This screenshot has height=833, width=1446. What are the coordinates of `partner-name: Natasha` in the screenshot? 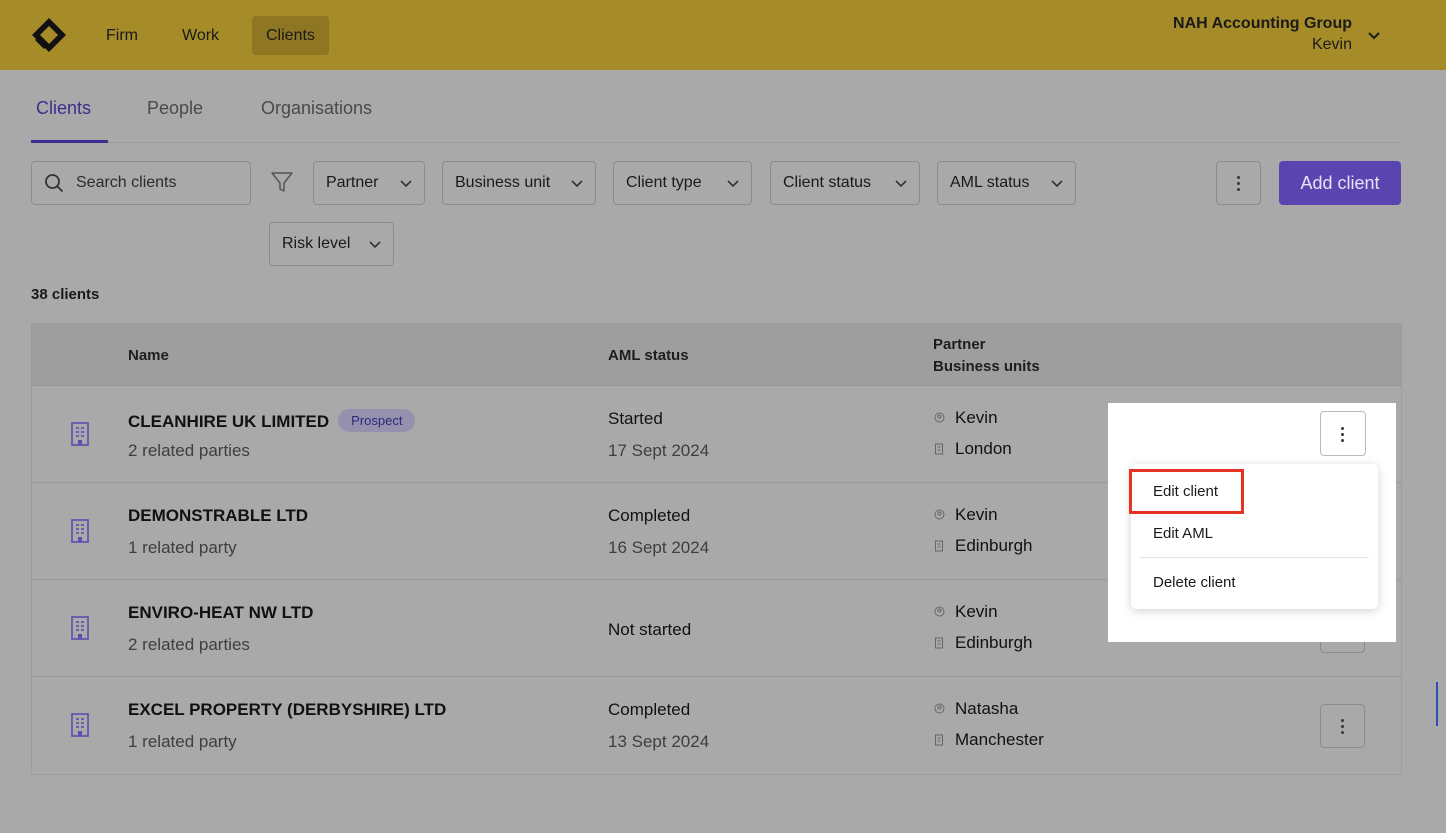 It's located at (987, 708).